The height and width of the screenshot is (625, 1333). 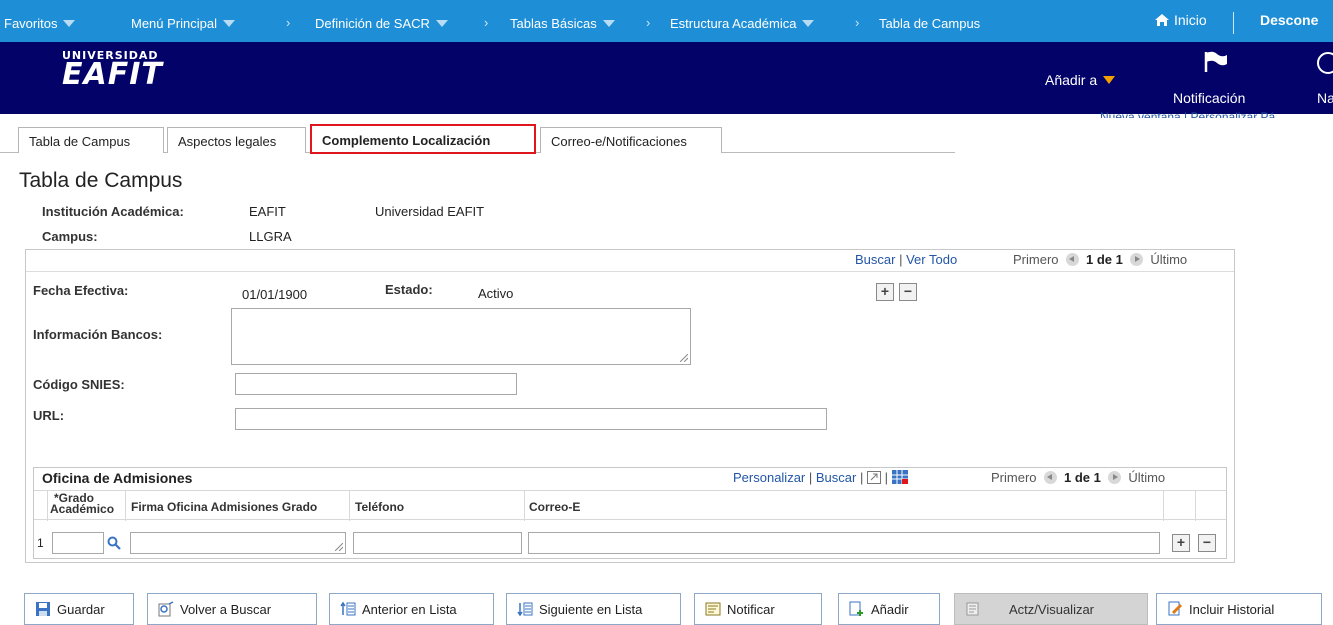 I want to click on desconectar-label: Descone, so click(x=1289, y=20).